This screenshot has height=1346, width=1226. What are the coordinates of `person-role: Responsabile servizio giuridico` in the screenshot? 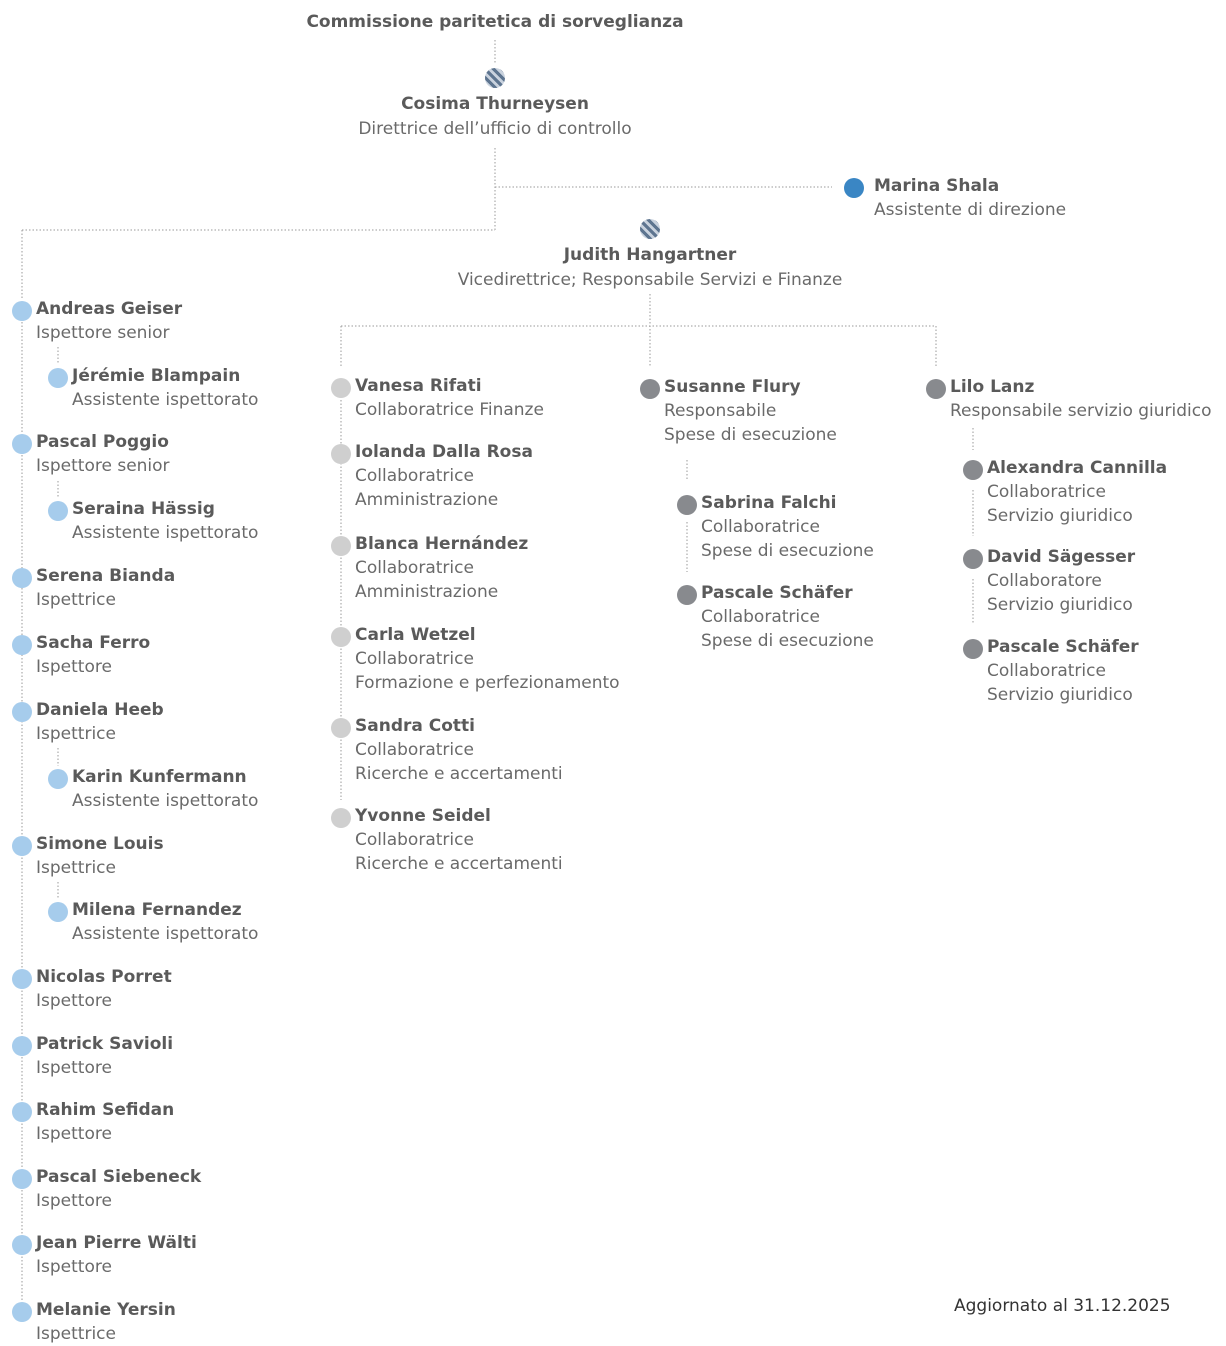 It's located at (1081, 411).